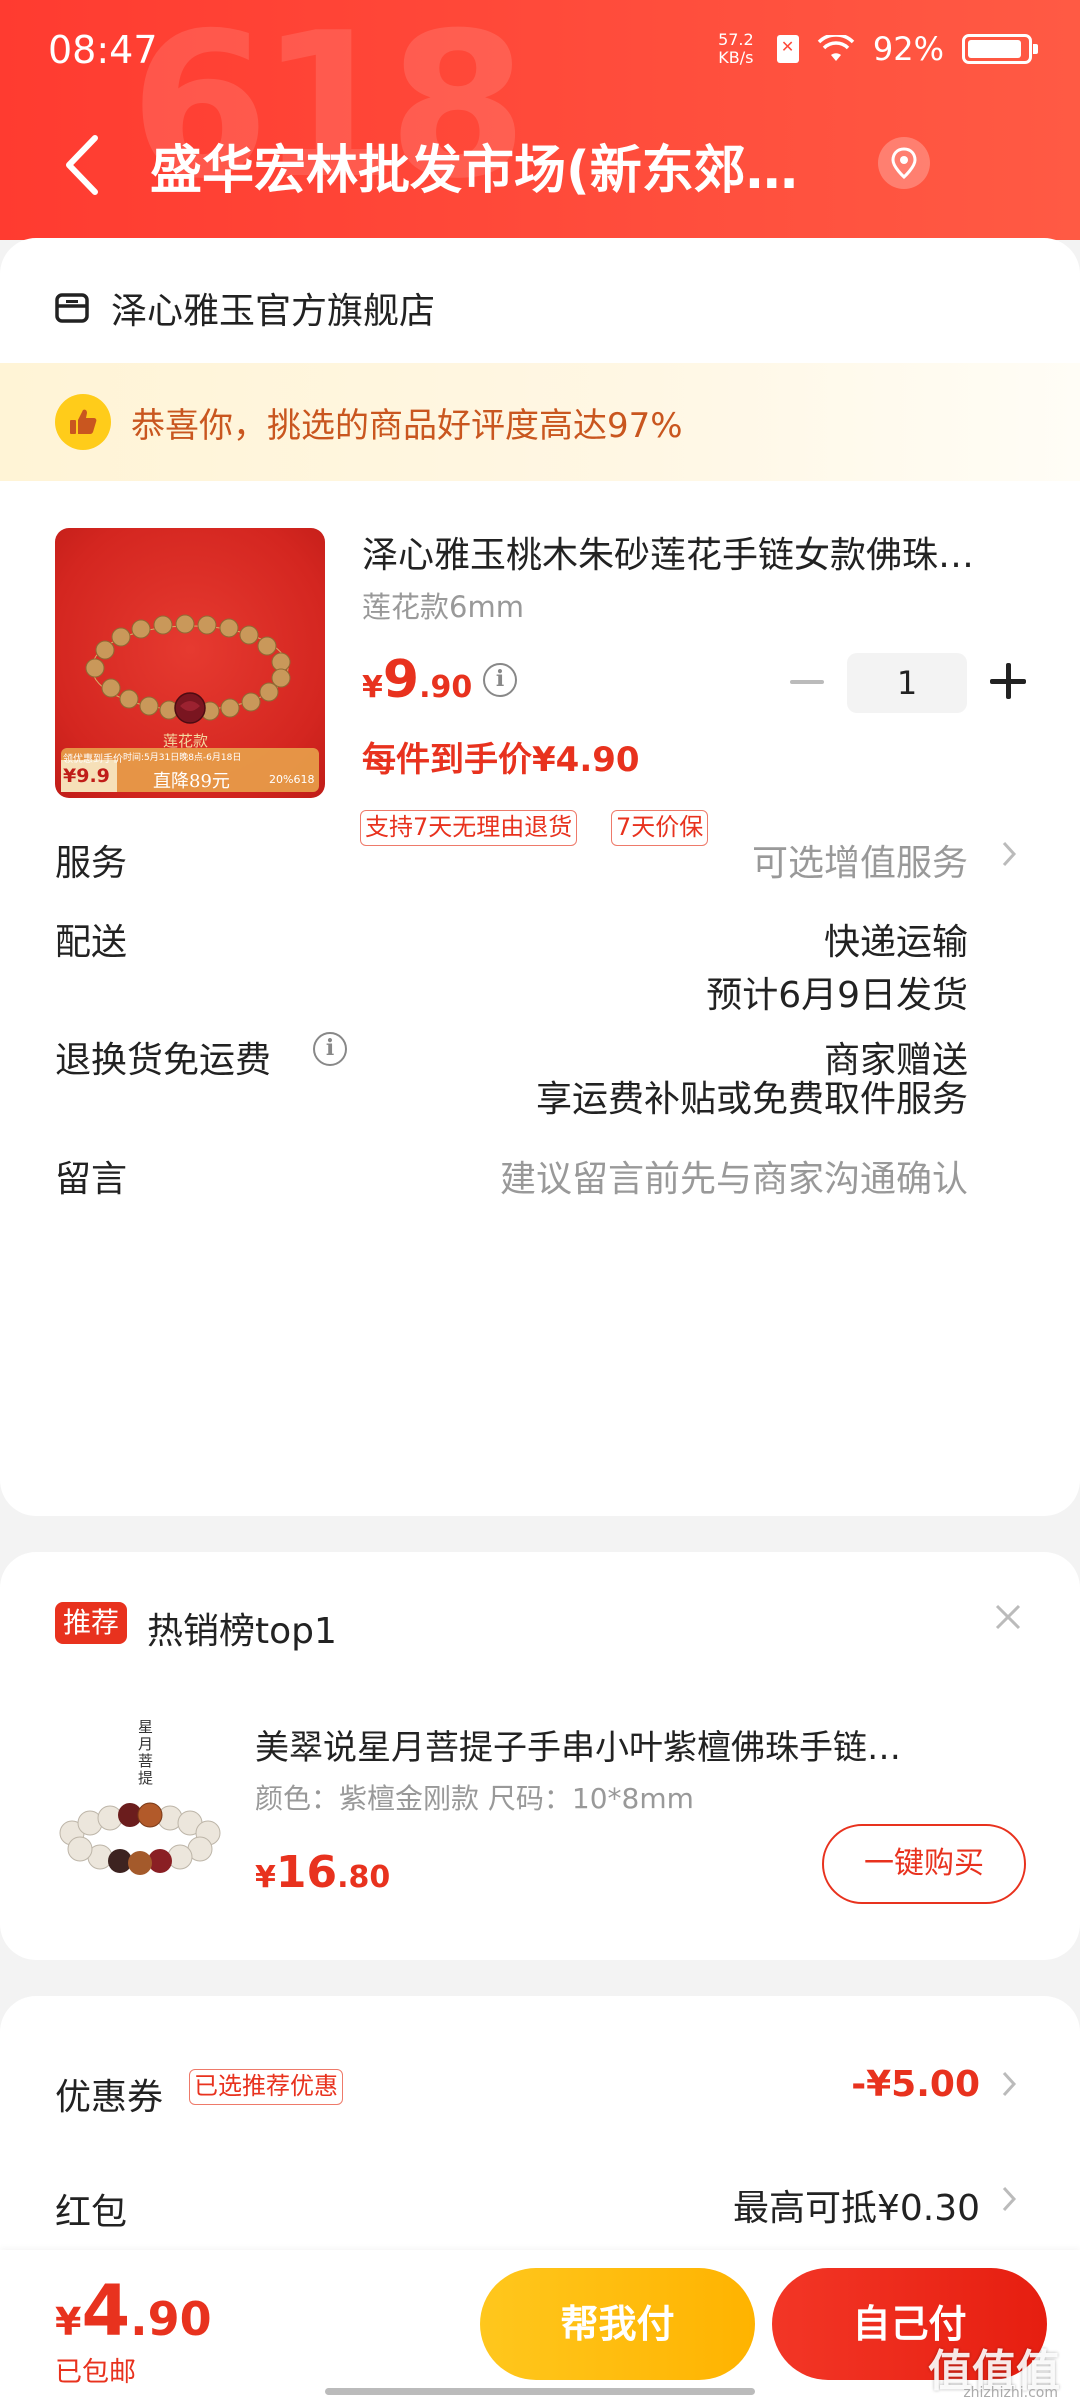  I want to click on total-price: ¥ 4 .90, so click(133, 2311).